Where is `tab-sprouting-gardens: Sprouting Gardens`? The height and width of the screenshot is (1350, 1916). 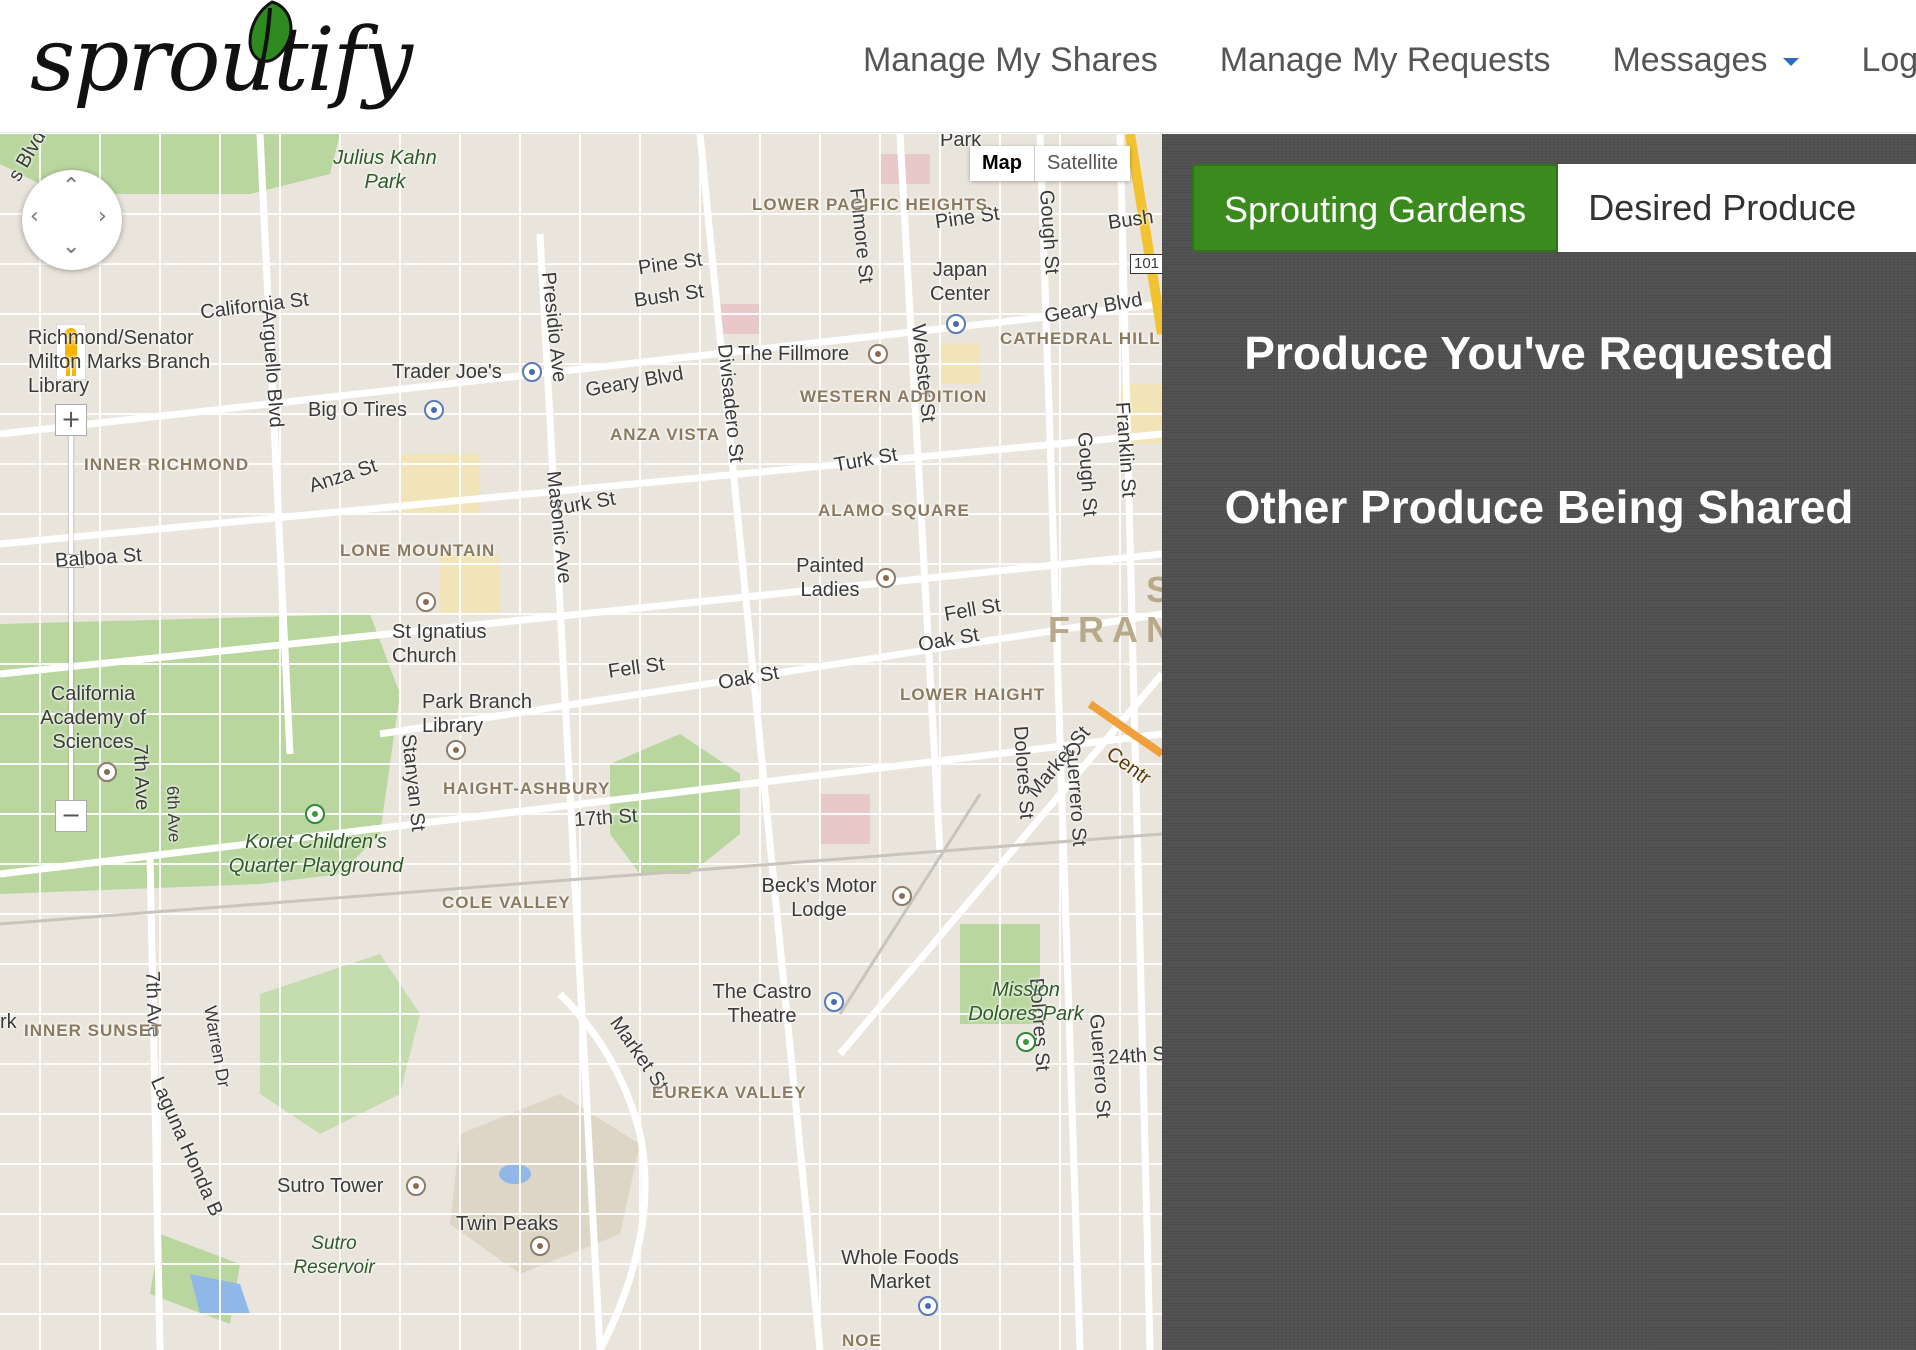
tab-sprouting-gardens: Sprouting Gardens is located at coordinates (1375, 208).